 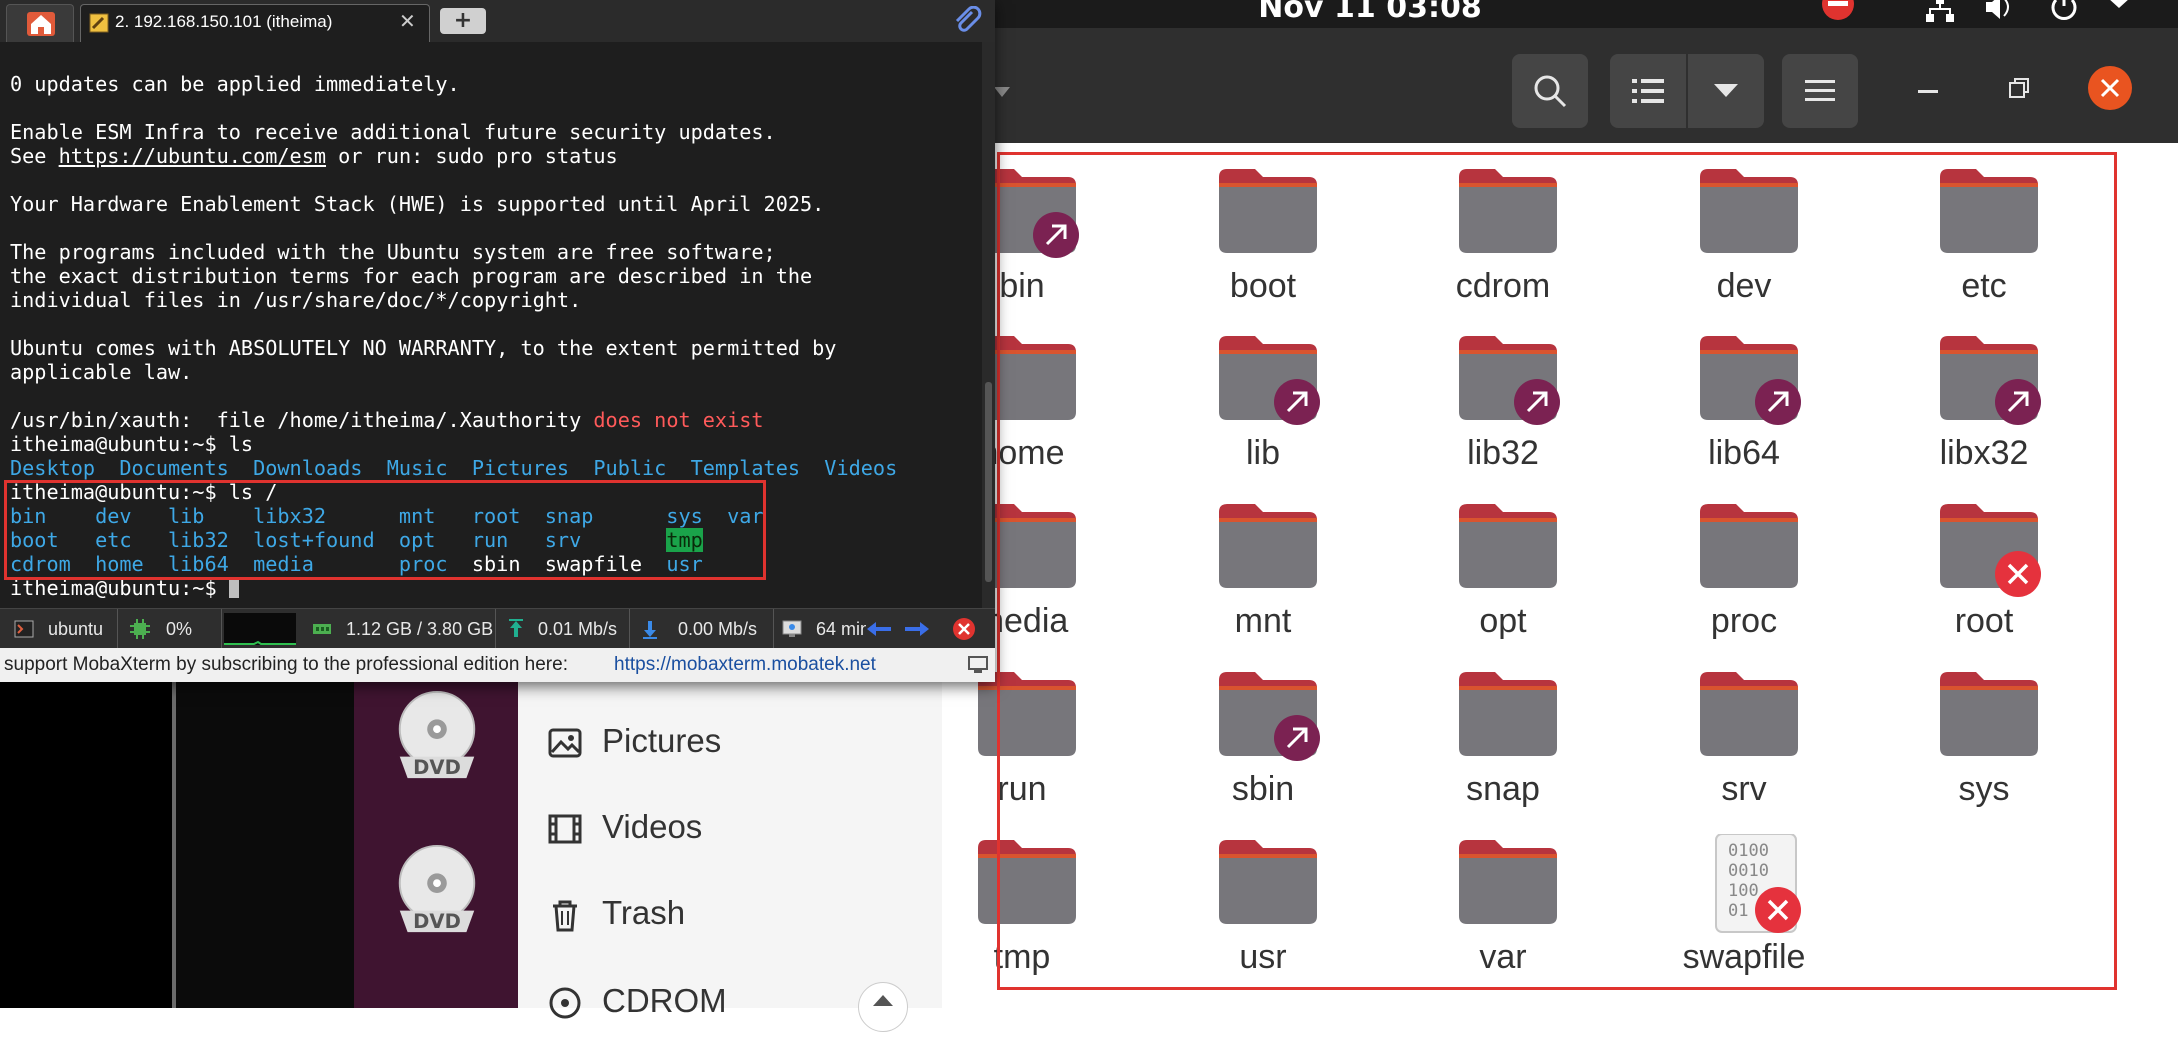 What do you see at coordinates (86, 839) in the screenshot?
I see `background-area` at bounding box center [86, 839].